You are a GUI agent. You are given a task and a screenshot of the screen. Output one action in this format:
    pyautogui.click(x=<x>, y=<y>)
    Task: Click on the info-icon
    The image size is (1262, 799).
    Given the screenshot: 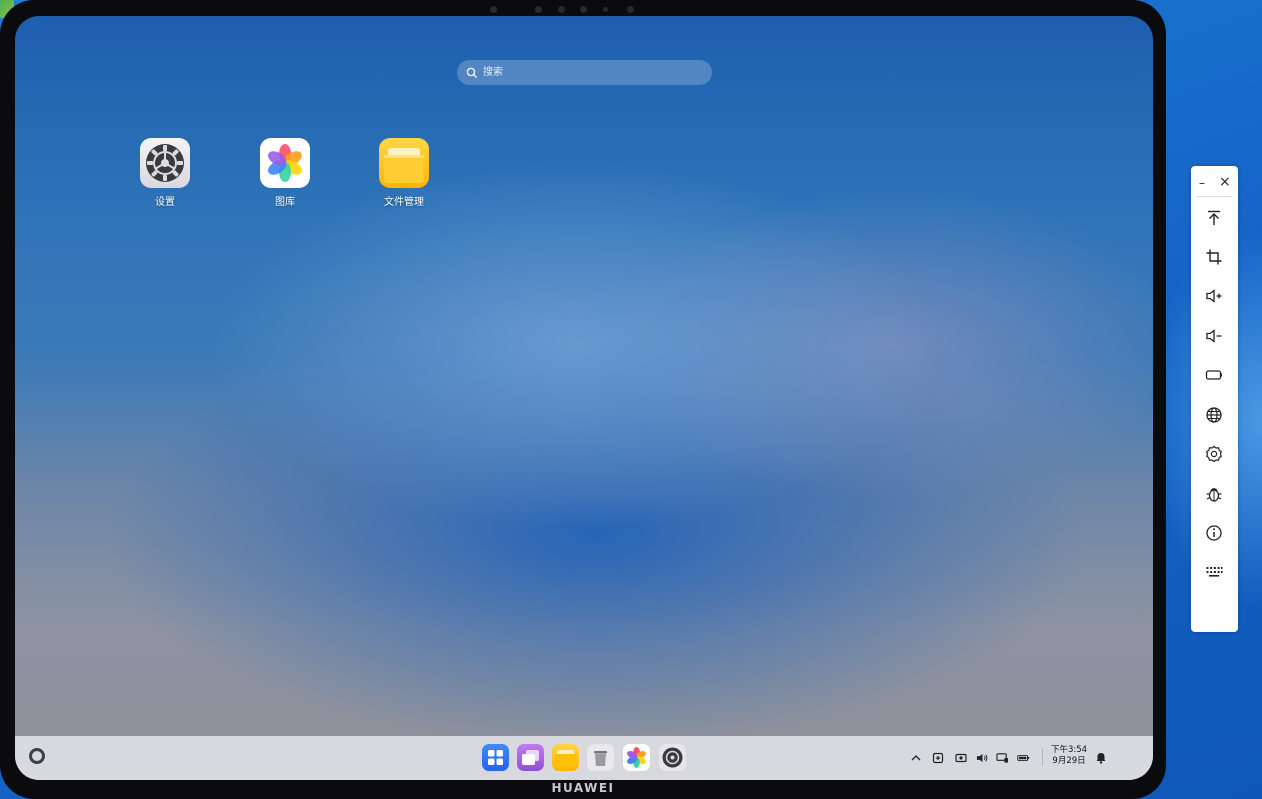 What is the action you would take?
    pyautogui.click(x=1214, y=533)
    